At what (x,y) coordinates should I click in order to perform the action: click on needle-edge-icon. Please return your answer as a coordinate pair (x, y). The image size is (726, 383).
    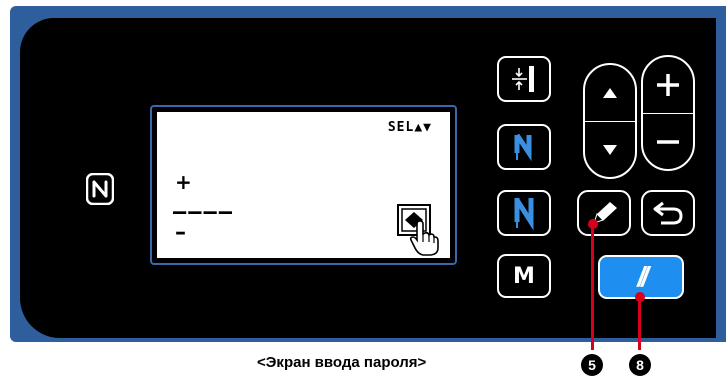
    Looking at the image, I should click on (523, 79).